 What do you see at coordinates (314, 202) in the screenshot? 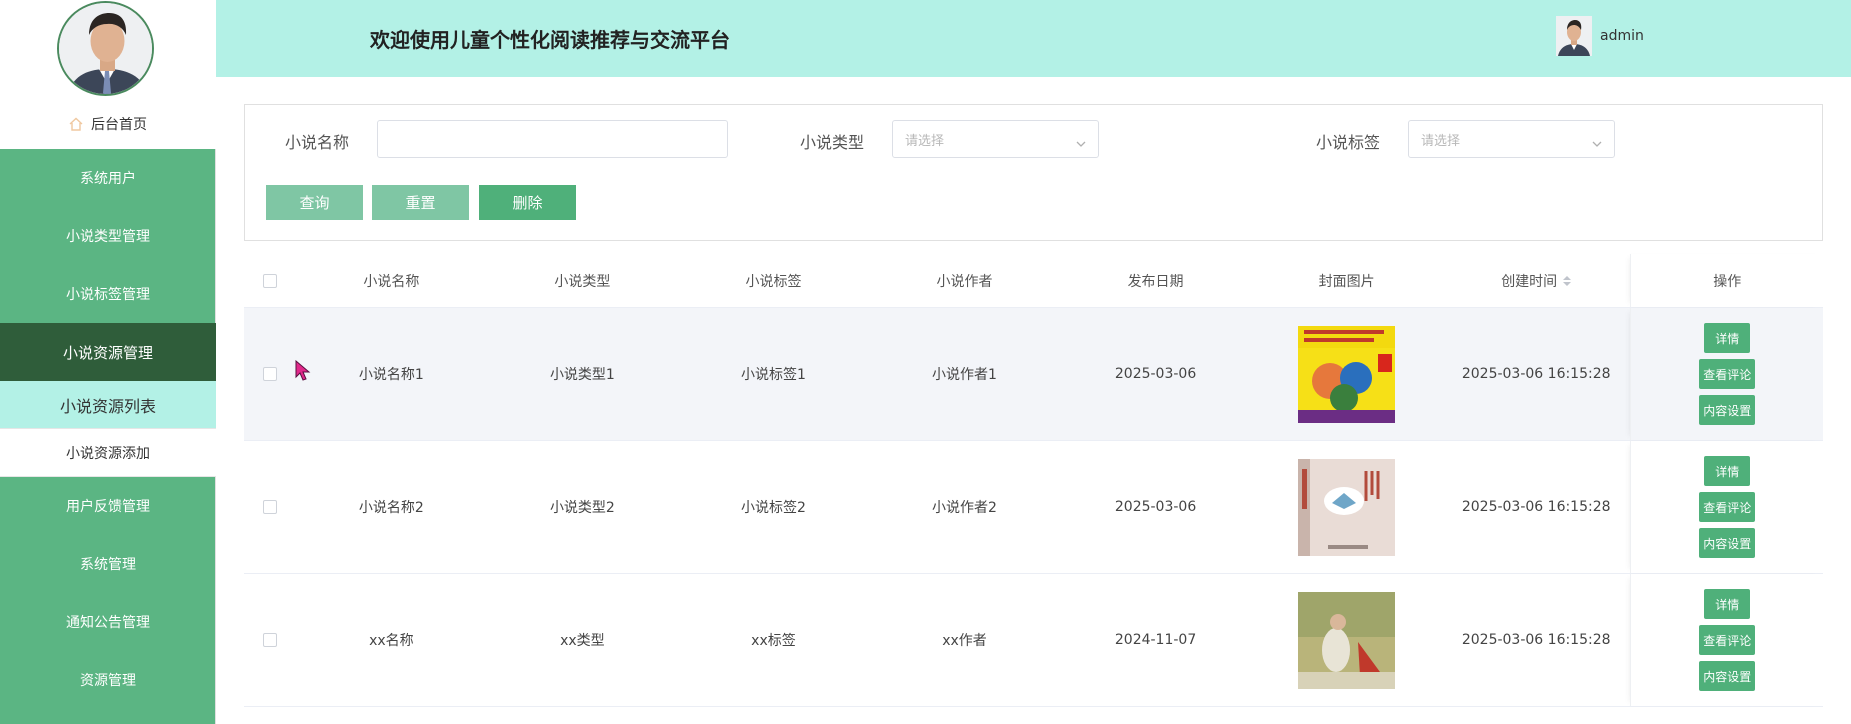
I see `query-button: 查询` at bounding box center [314, 202].